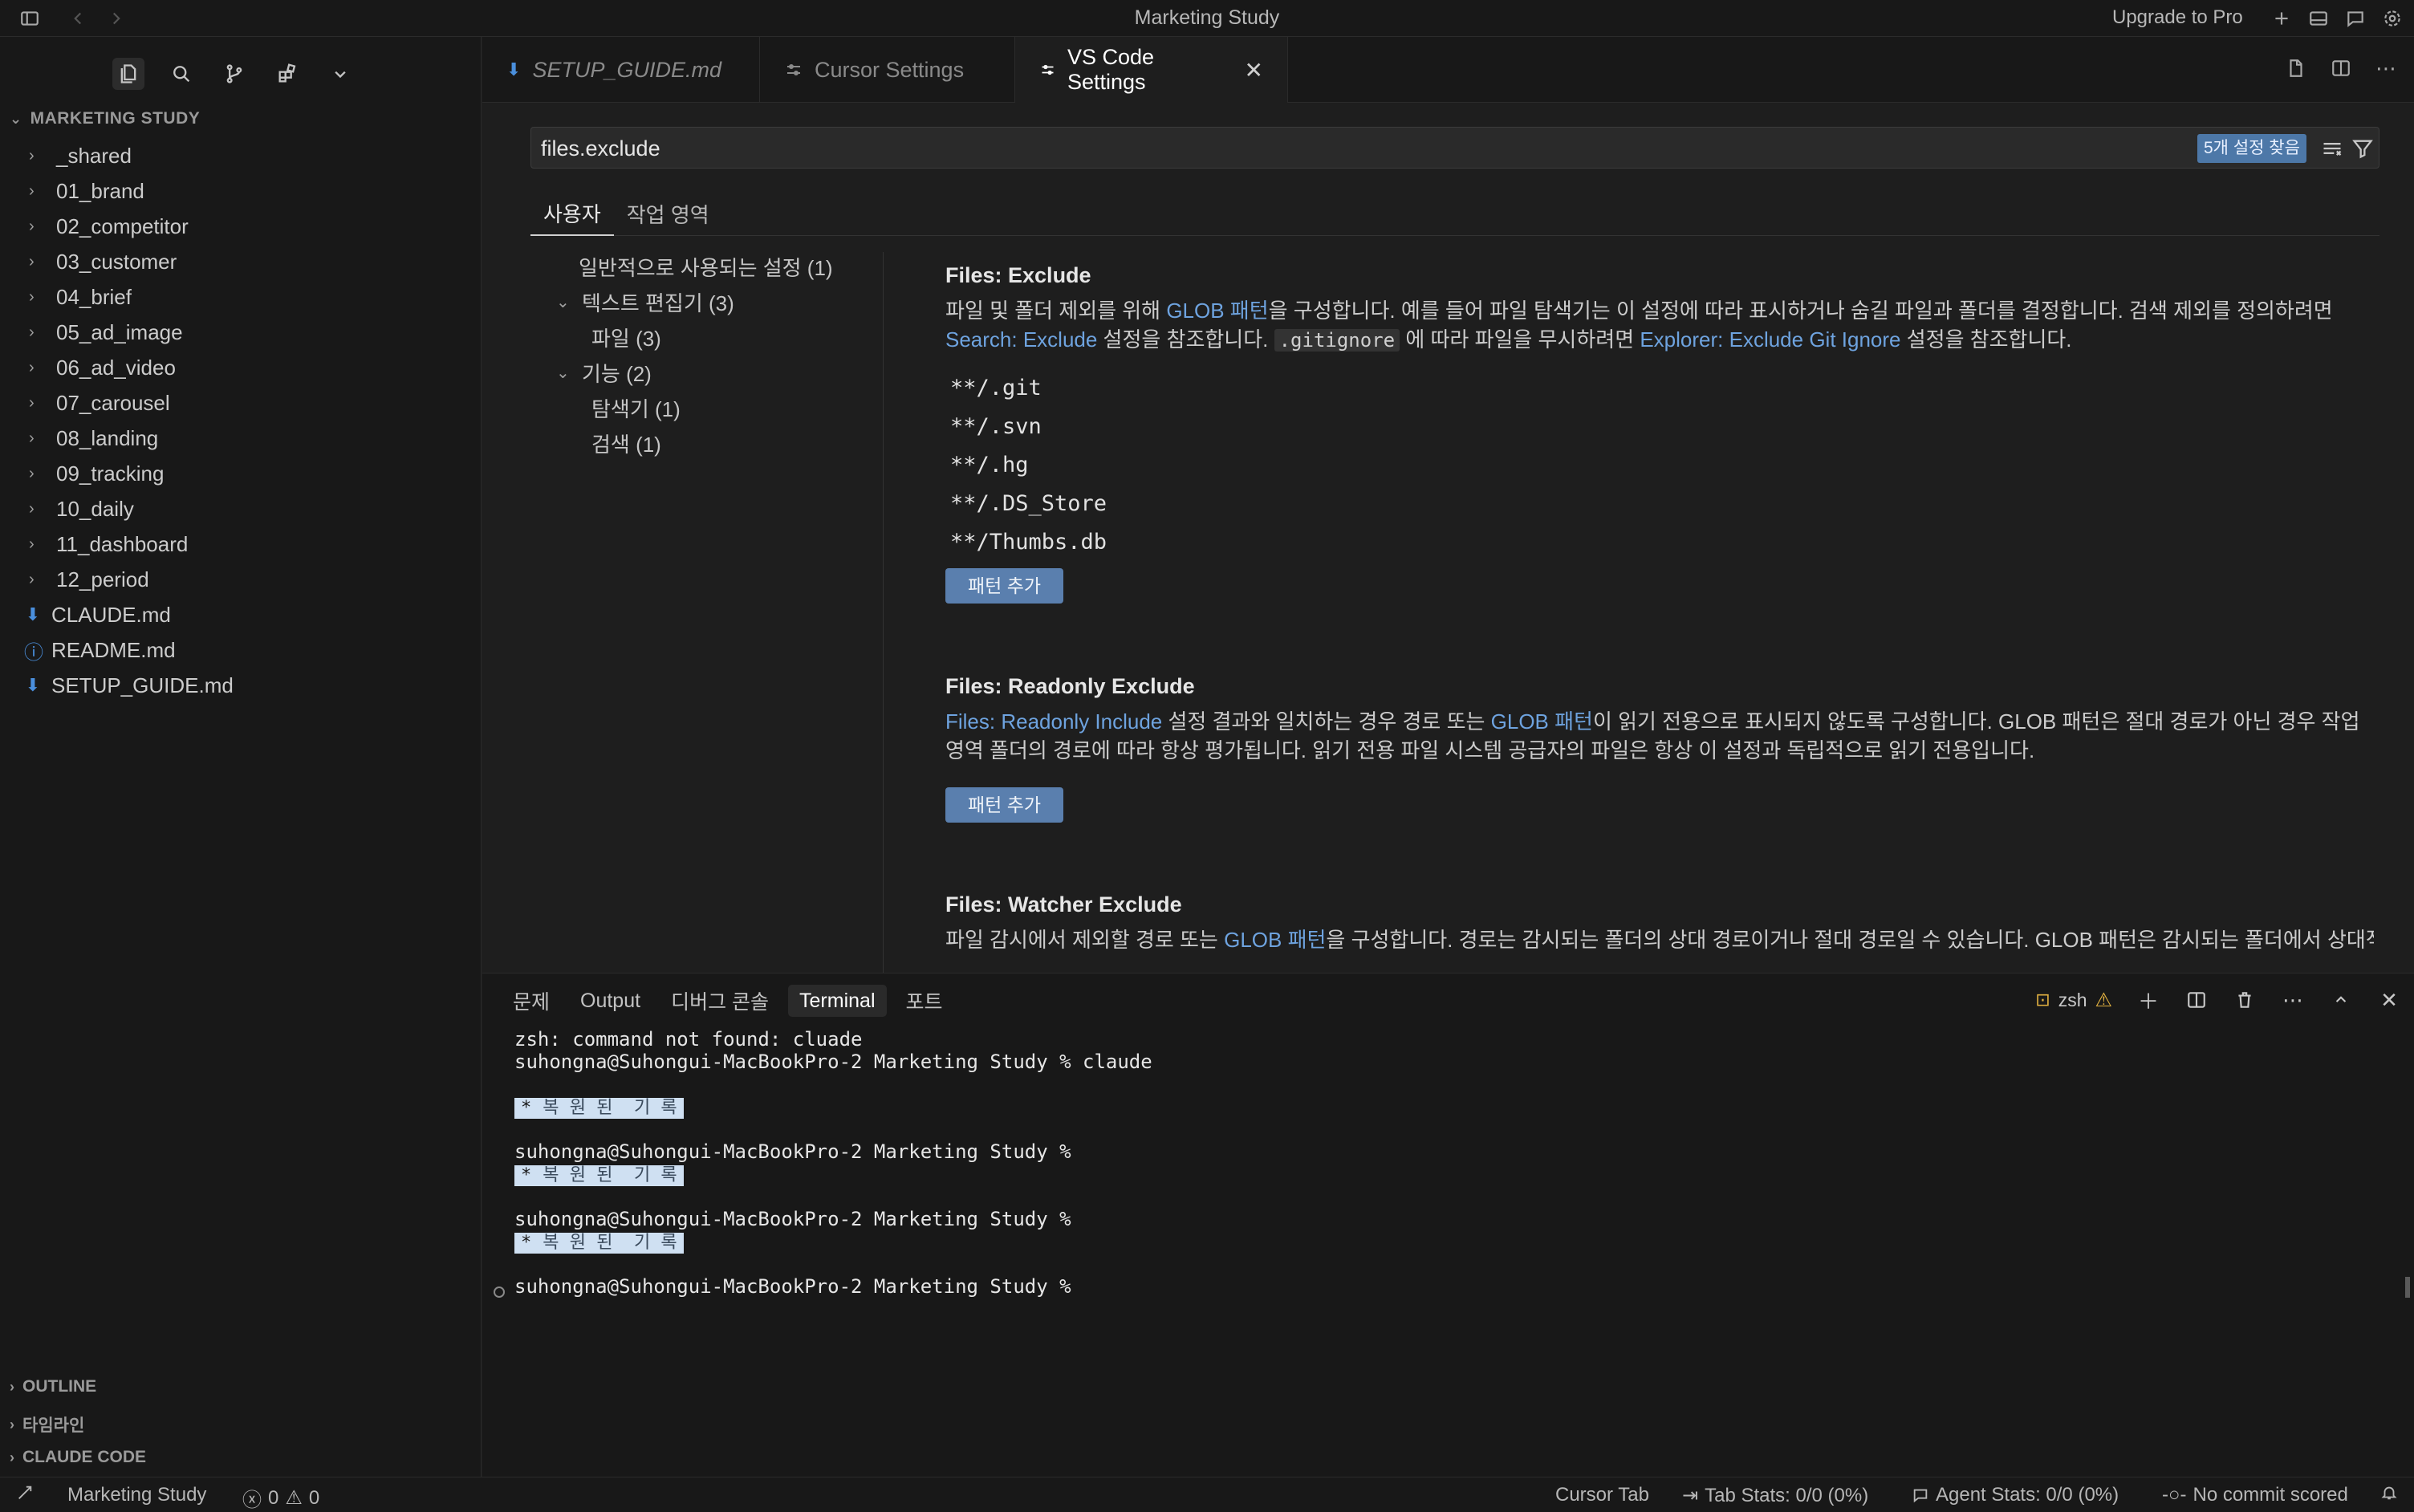 Image resolution: width=2414 pixels, height=1512 pixels. I want to click on tree-folder: › 04_brief, so click(241, 297).